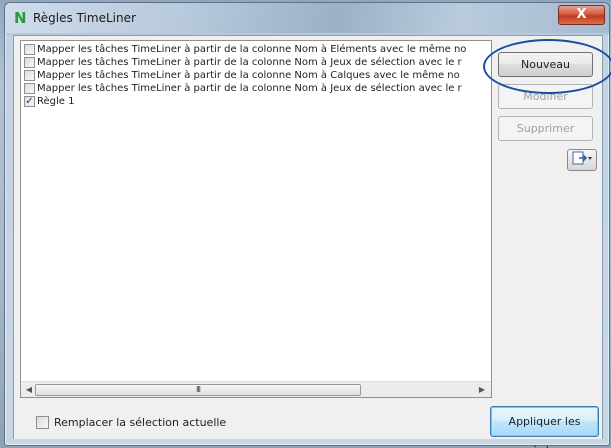 The image size is (611, 448). I want to click on highlight-annotation, so click(547, 66).